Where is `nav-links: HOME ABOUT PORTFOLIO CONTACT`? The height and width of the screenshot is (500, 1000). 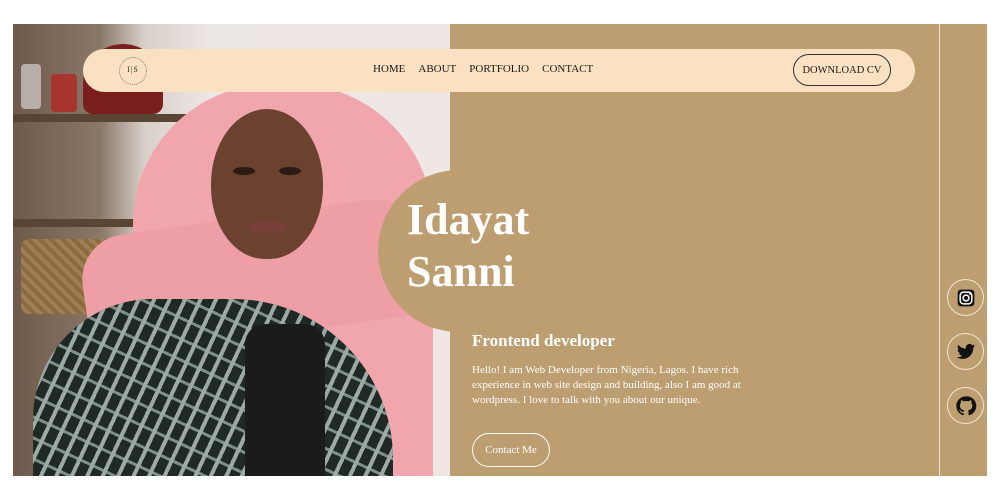 nav-links: HOME ABOUT PORTFOLIO CONTACT is located at coordinates (483, 69).